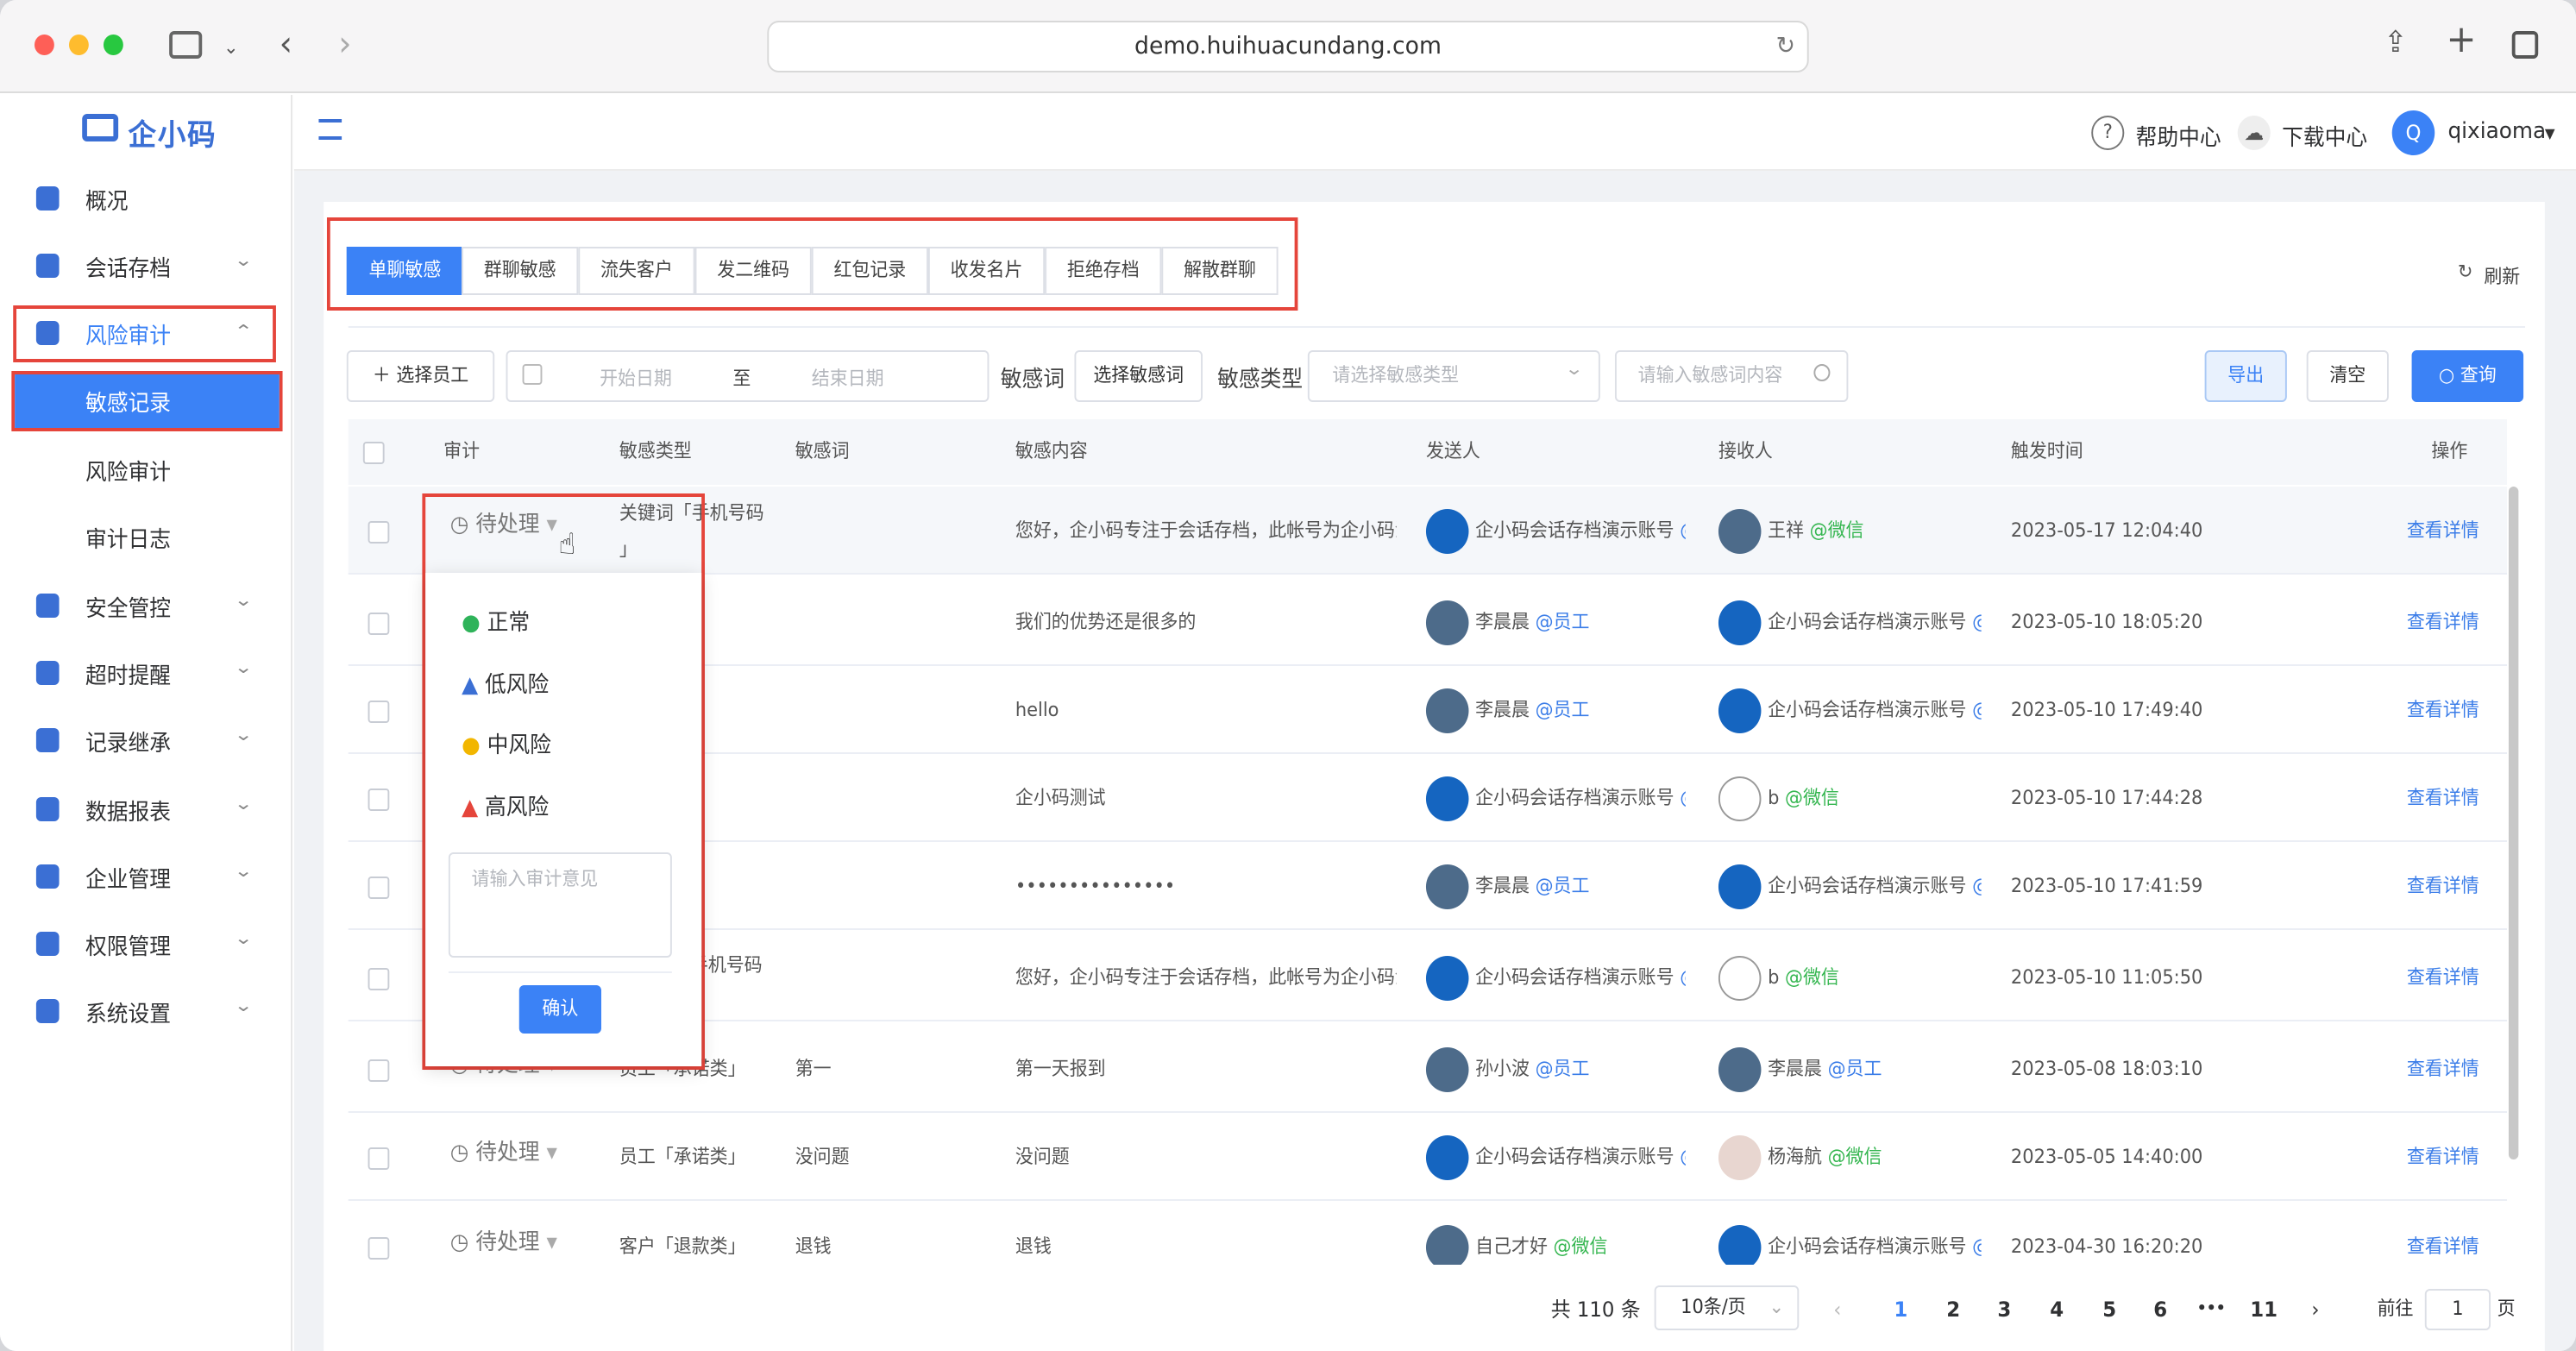 This screenshot has height=1351, width=2576. I want to click on tab-business-card: 收发名片, so click(986, 271).